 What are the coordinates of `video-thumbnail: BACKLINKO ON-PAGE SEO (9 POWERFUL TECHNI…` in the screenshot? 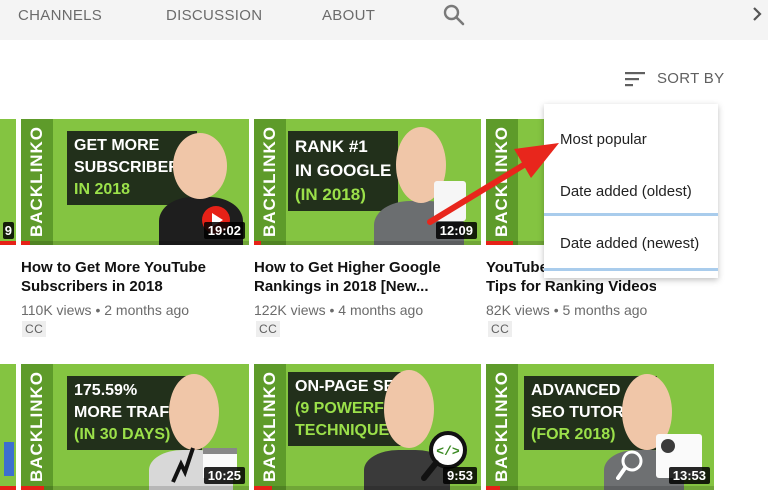 It's located at (367, 427).